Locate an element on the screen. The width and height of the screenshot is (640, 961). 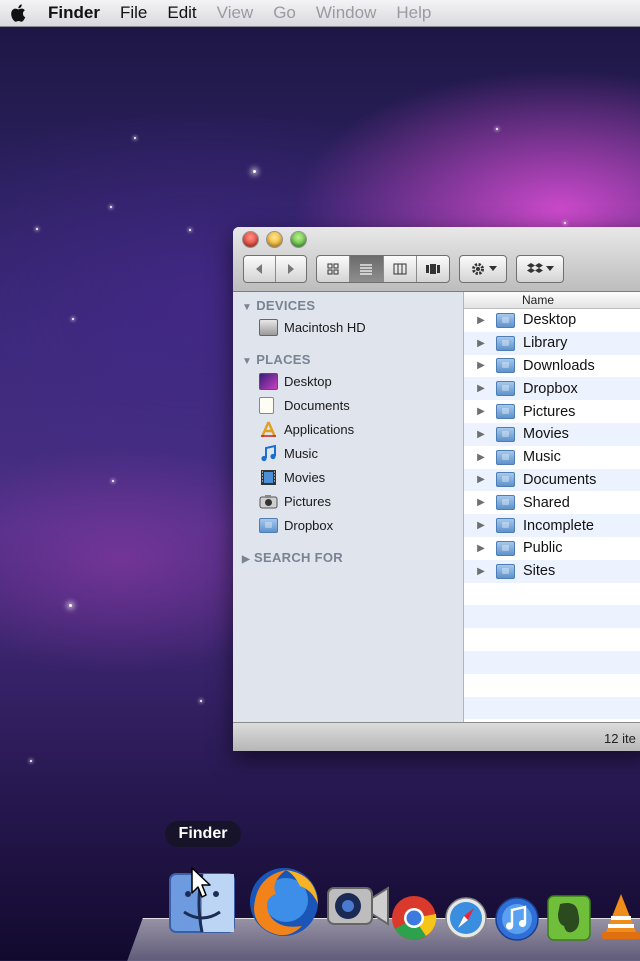
desktop-icon is located at coordinates (268, 381).